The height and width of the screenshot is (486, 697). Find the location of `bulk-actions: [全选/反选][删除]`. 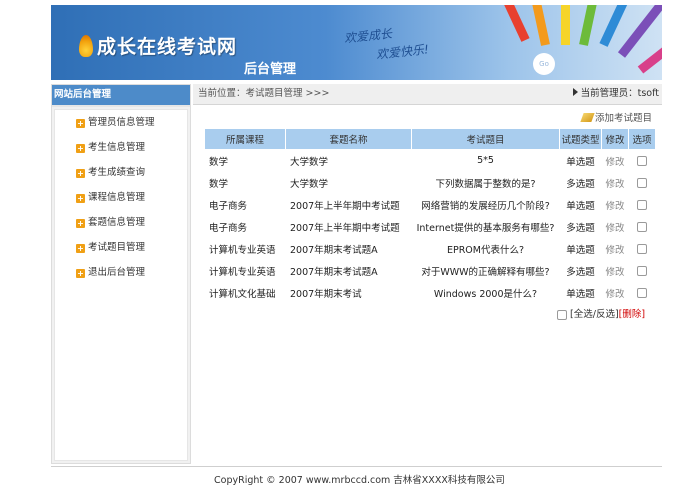

bulk-actions: [全选/反选][删除] is located at coordinates (601, 313).